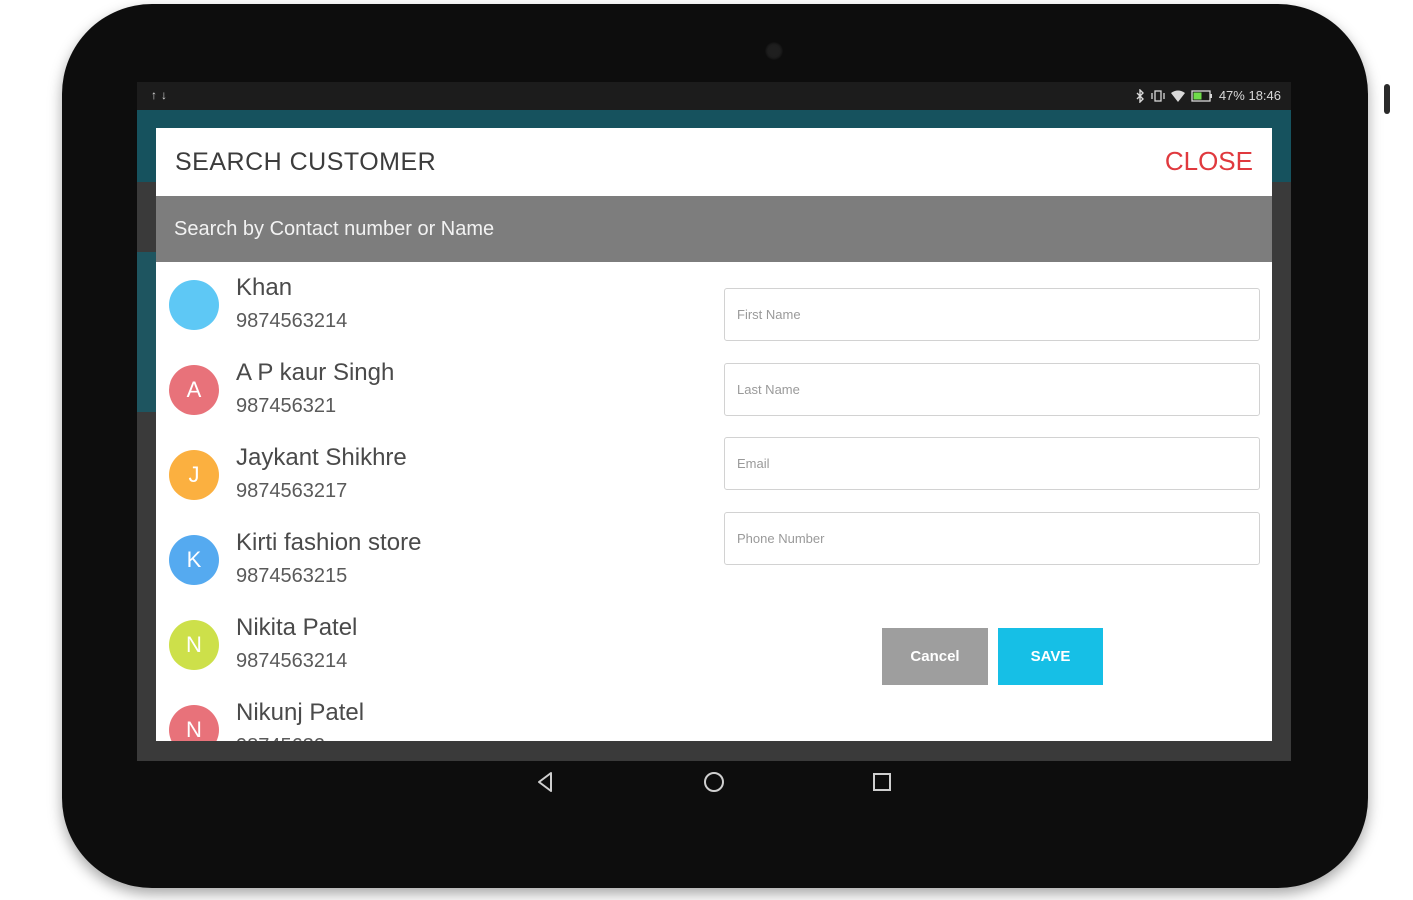  Describe the element at coordinates (714, 162) in the screenshot. I see `dialog-header: SEARCH CUSTOMER CLOSE` at that location.